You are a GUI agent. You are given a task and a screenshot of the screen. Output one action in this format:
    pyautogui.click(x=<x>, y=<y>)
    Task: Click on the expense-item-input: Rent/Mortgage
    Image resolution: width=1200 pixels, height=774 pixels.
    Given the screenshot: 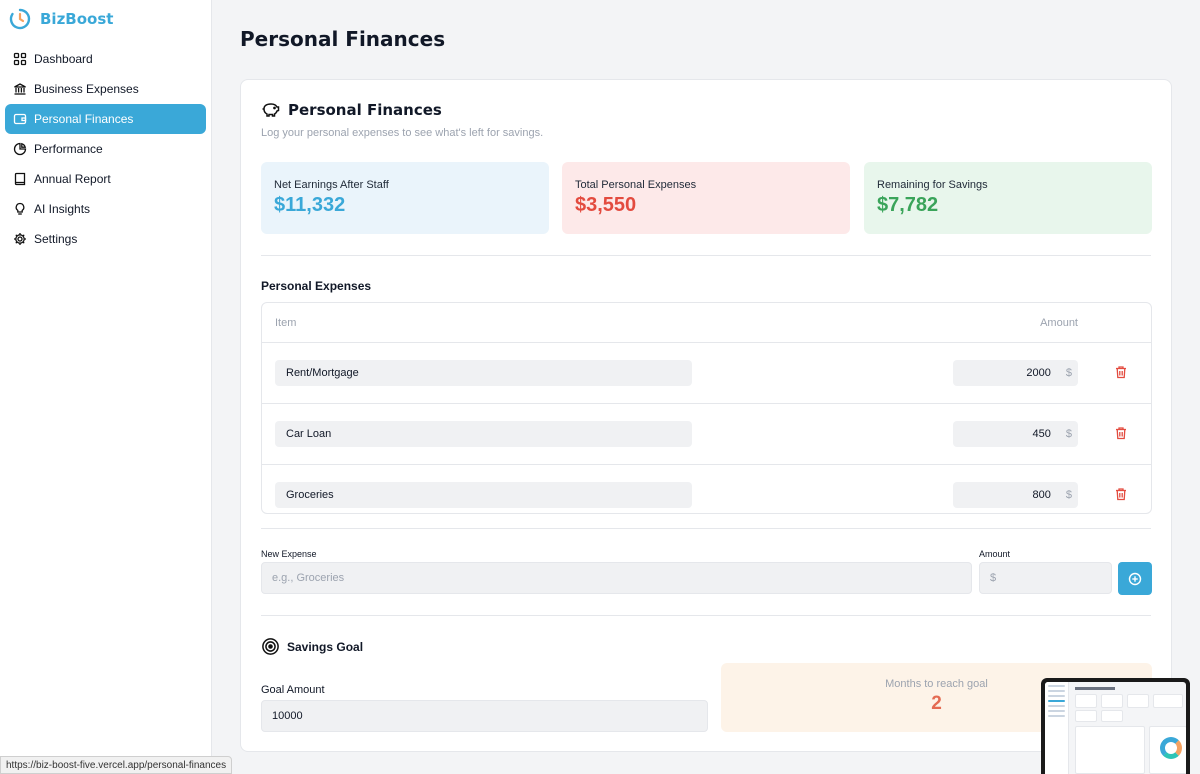 What is the action you would take?
    pyautogui.click(x=483, y=373)
    